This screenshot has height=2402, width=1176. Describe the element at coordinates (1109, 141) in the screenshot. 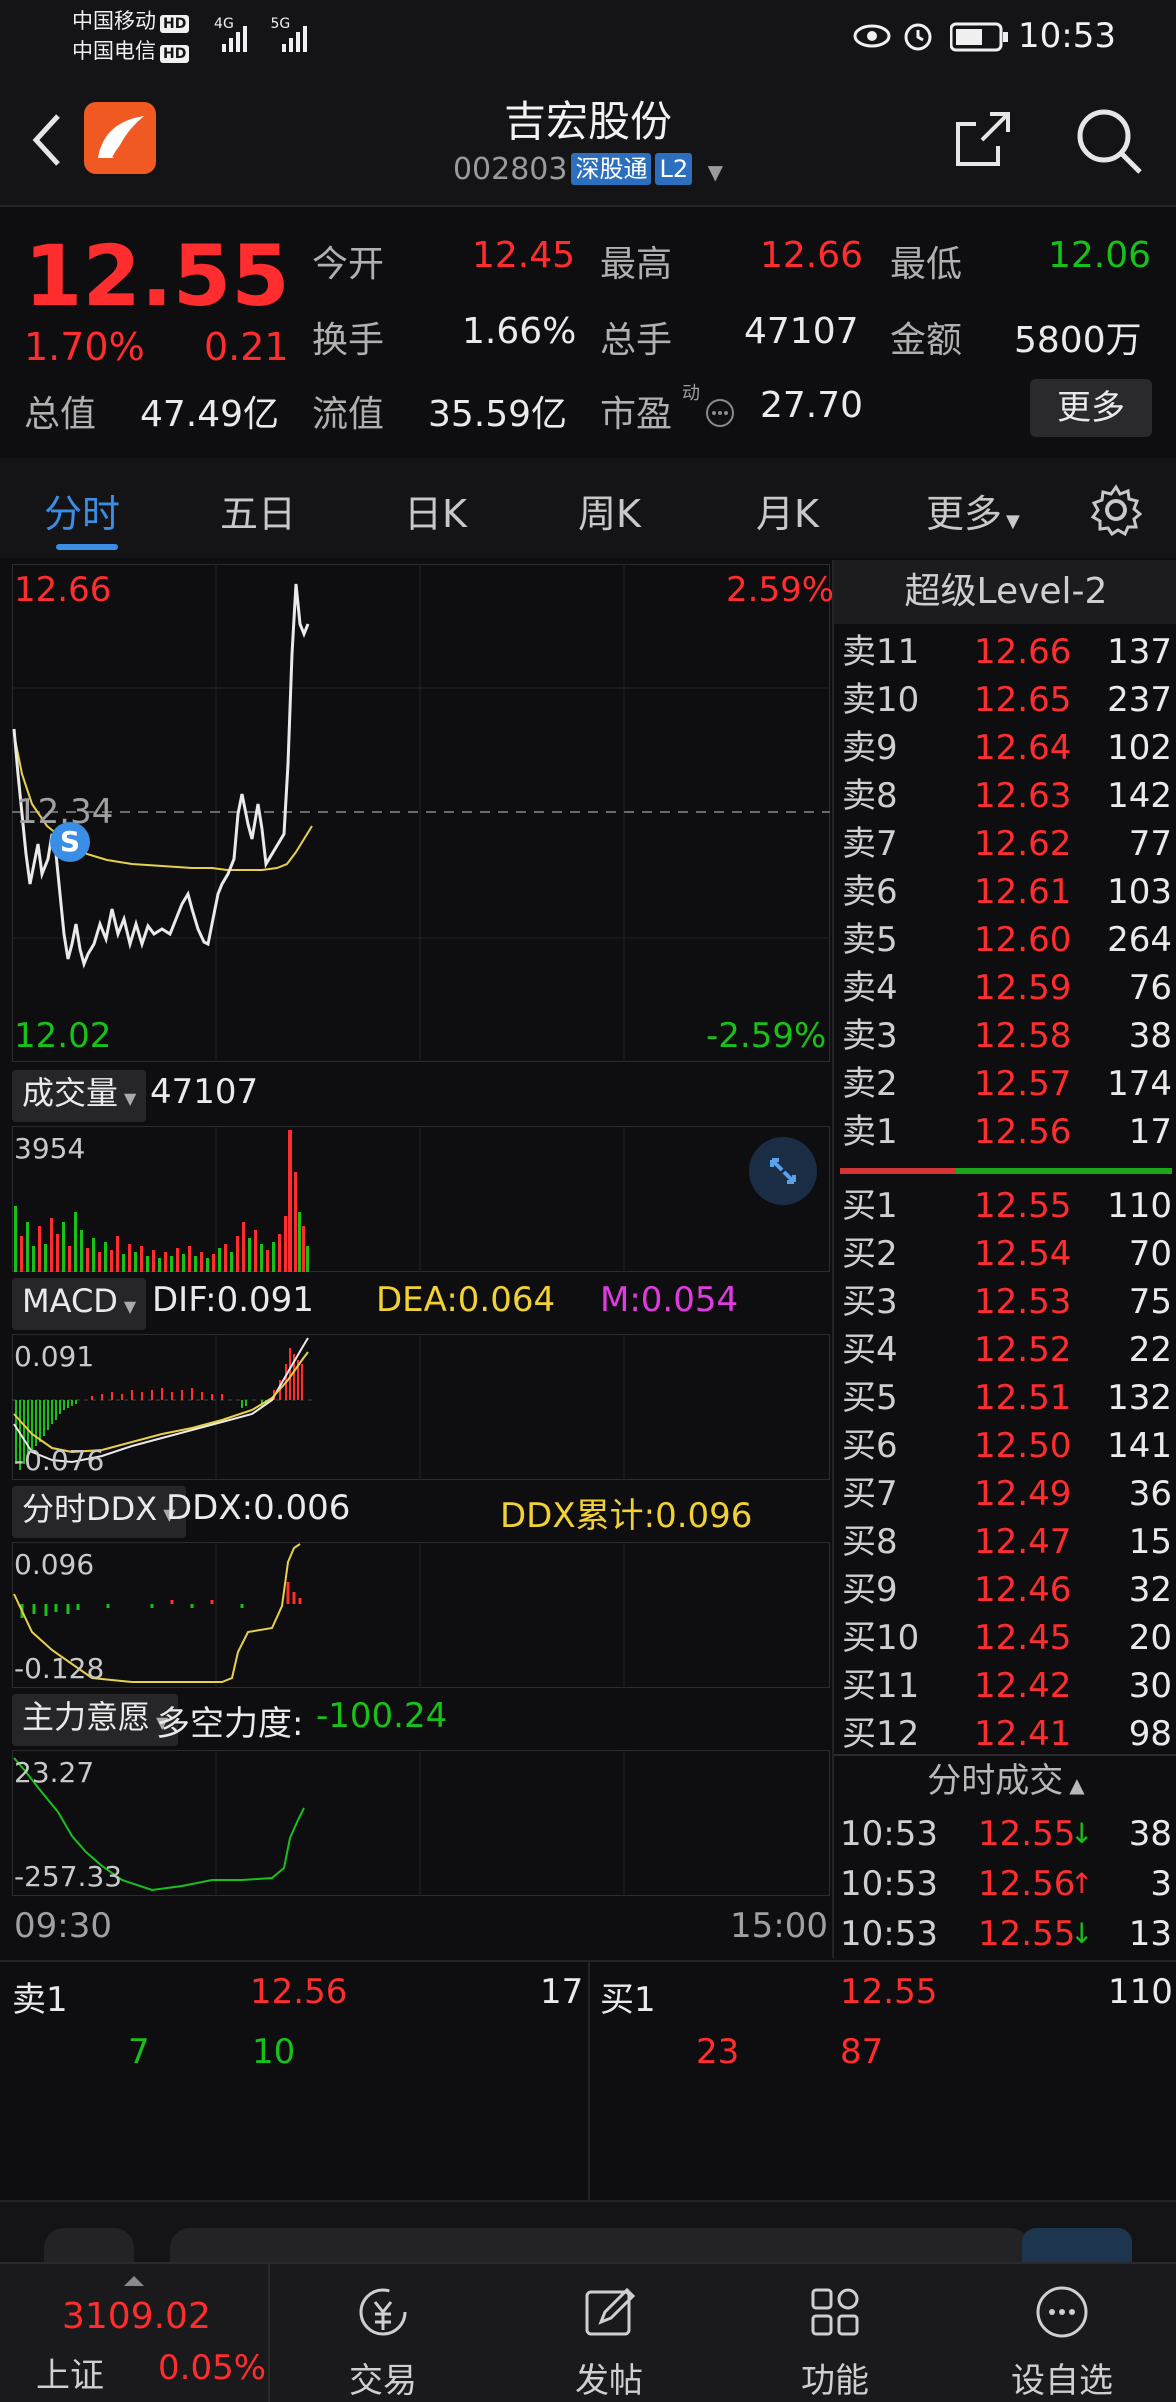

I see `search-icon` at that location.